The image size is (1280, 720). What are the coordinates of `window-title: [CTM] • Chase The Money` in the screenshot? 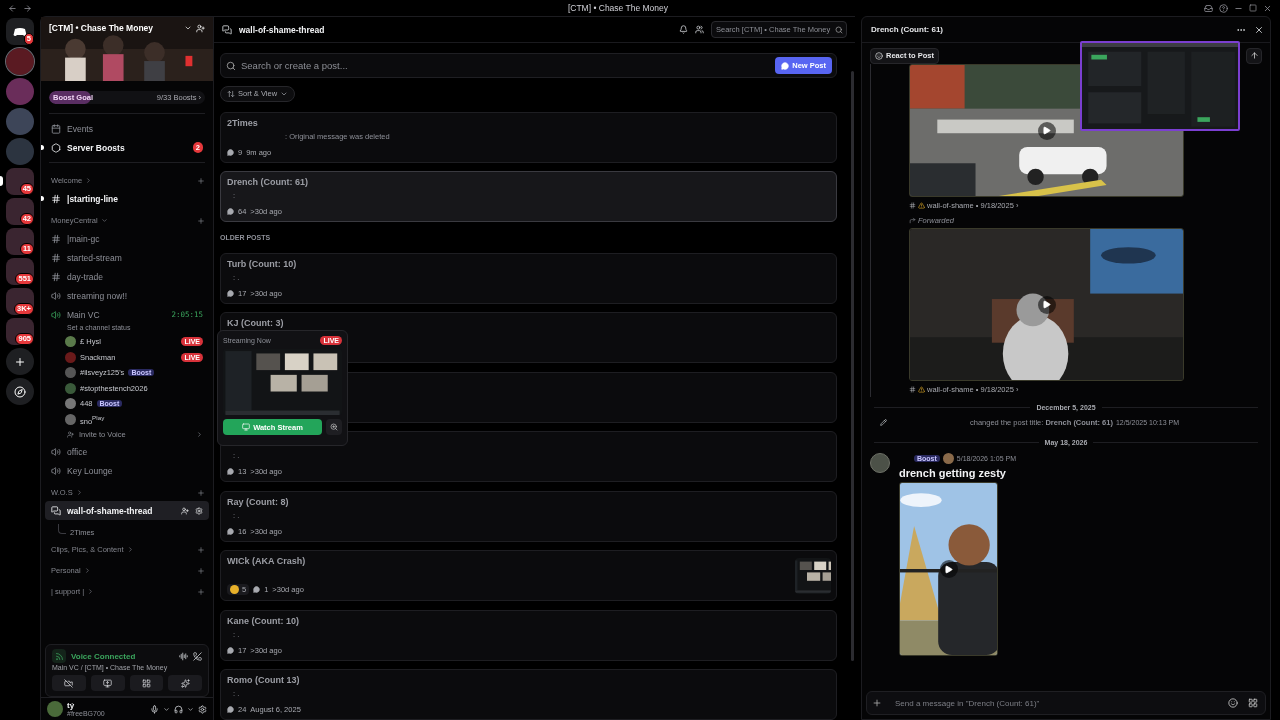 It's located at (618, 8).